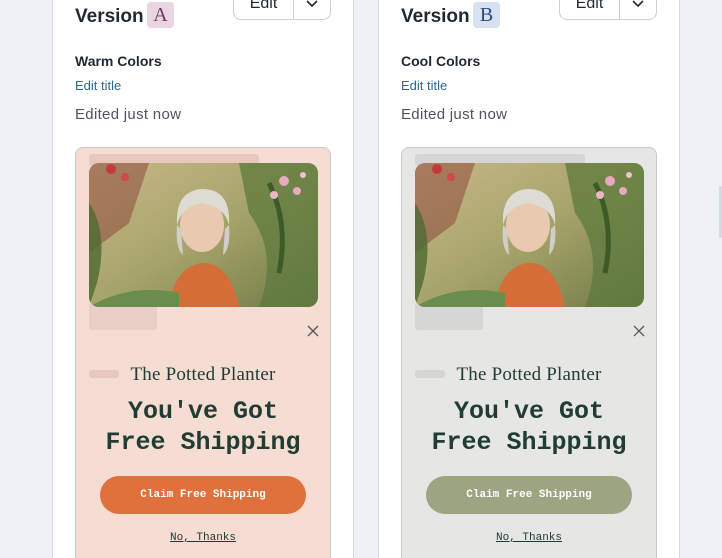  What do you see at coordinates (486, 15) in the screenshot?
I see `version-badge: B` at bounding box center [486, 15].